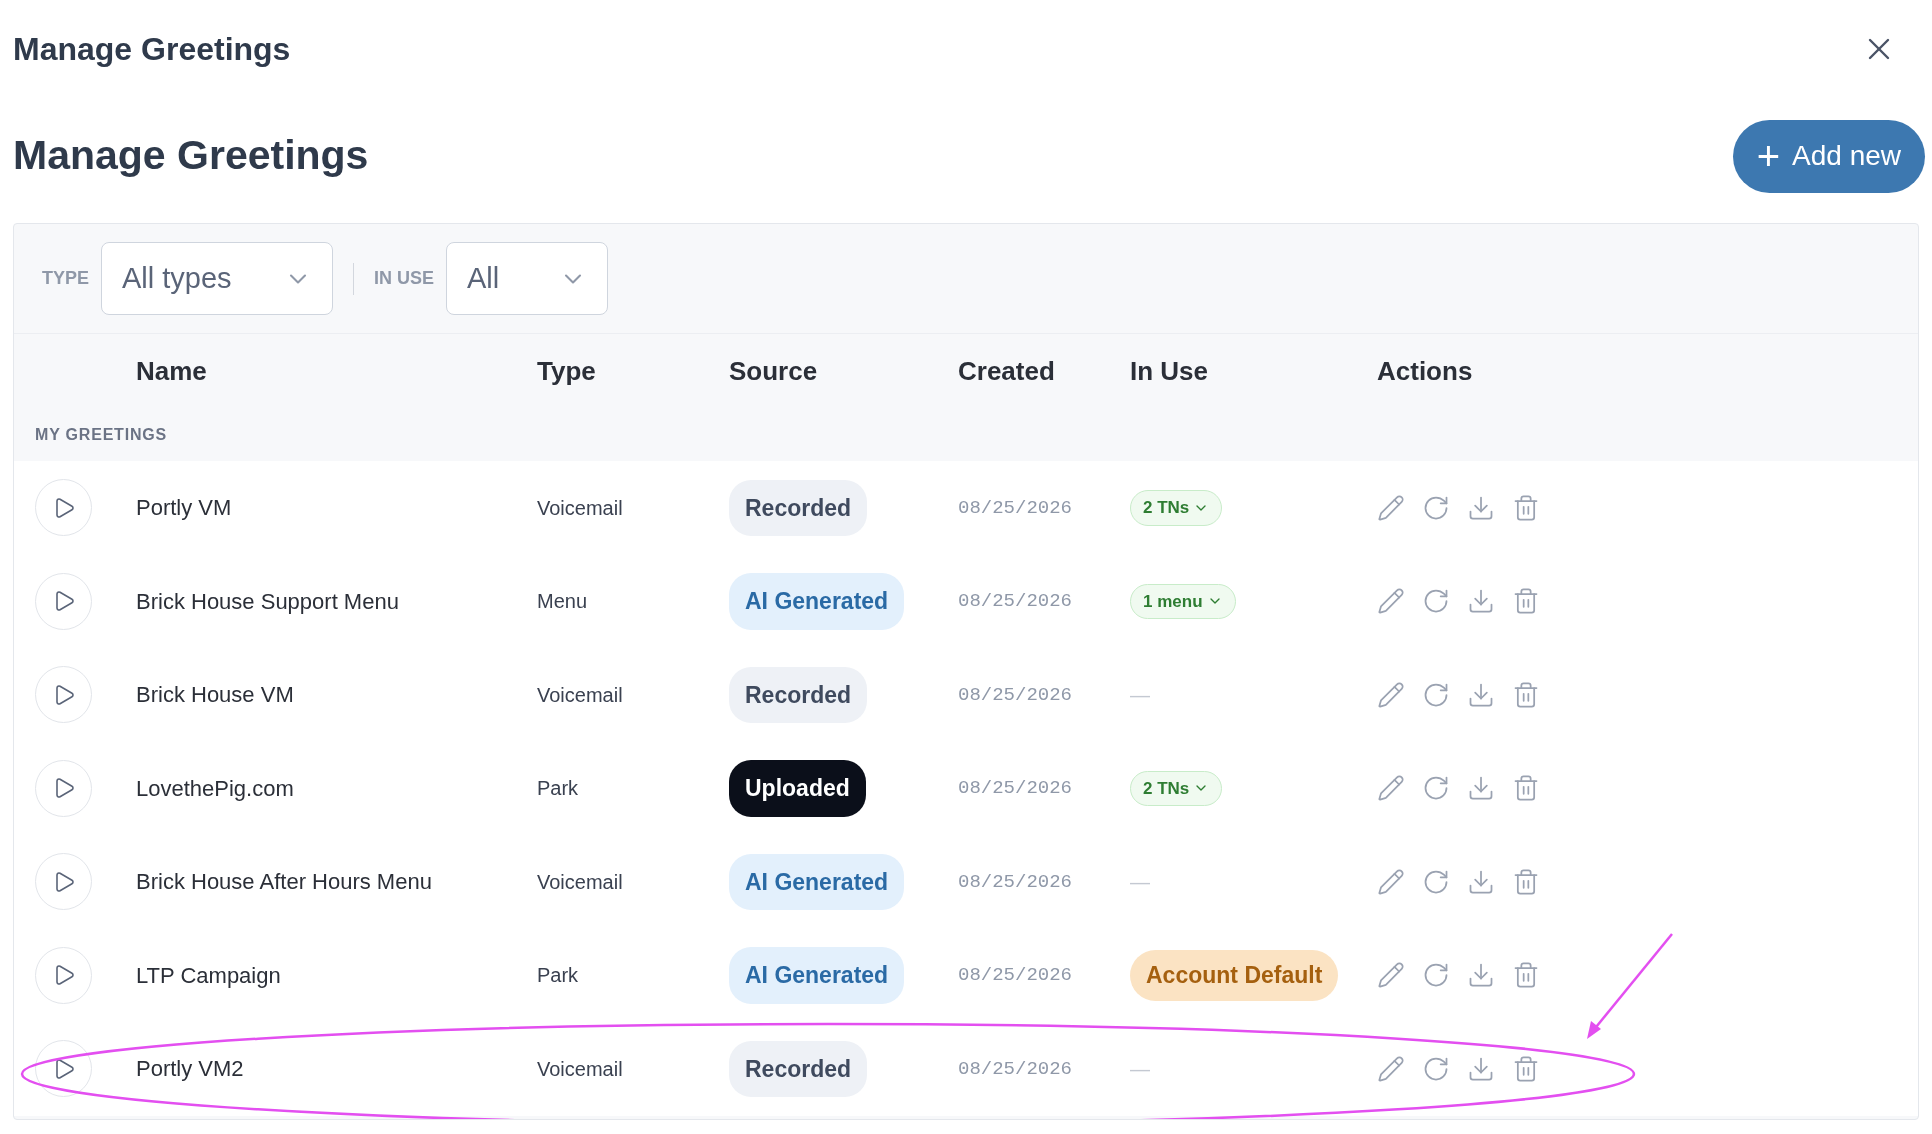 The image size is (1932, 1134). I want to click on greeting-name: Brick House VM, so click(215, 695).